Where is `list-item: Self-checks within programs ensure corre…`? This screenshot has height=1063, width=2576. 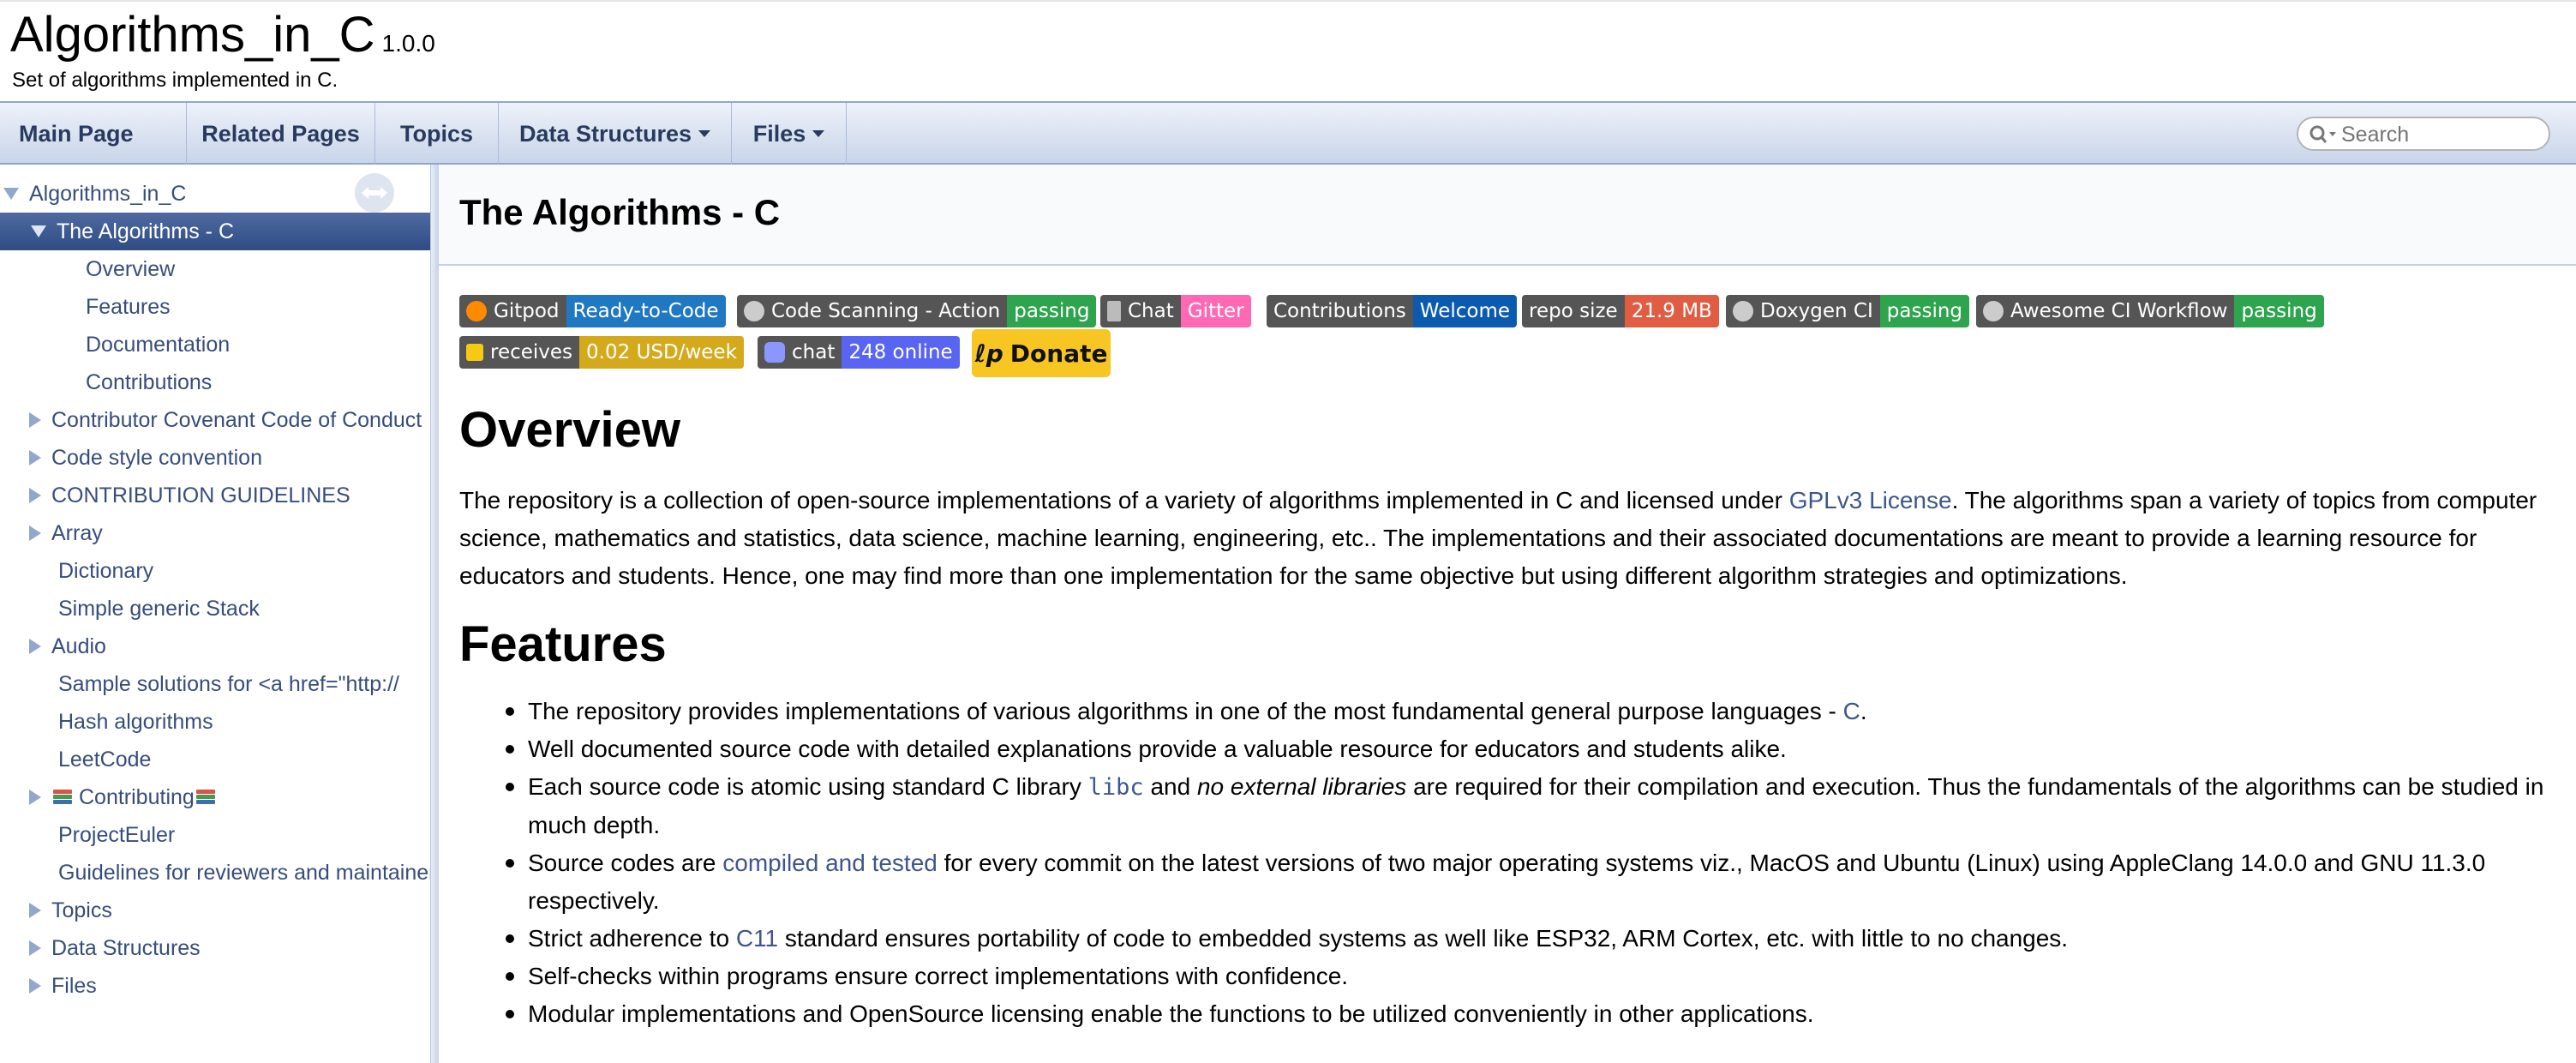
list-item: Self-checks within programs ensure corre… is located at coordinates (1509, 977).